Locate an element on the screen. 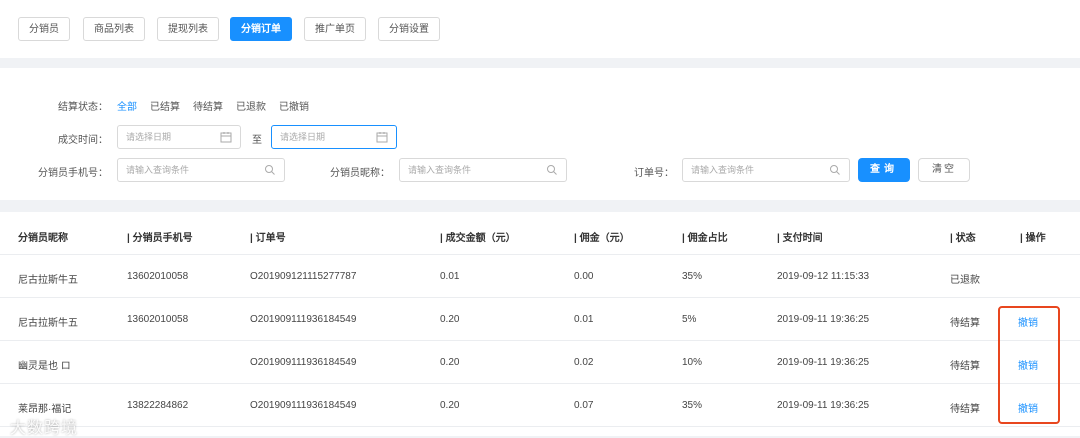 Image resolution: width=1080 pixels, height=438 pixels. tab-distribution-orders: 分销订单 is located at coordinates (261, 29).